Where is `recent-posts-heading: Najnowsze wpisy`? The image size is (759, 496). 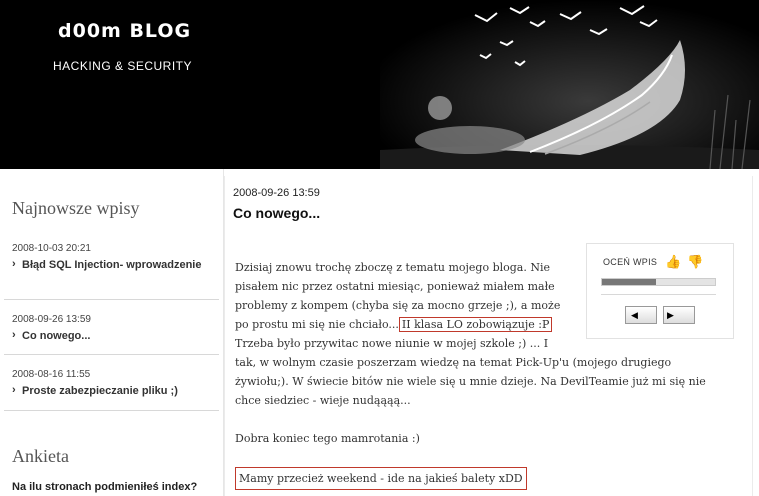 recent-posts-heading: Najnowsze wpisy is located at coordinates (76, 208).